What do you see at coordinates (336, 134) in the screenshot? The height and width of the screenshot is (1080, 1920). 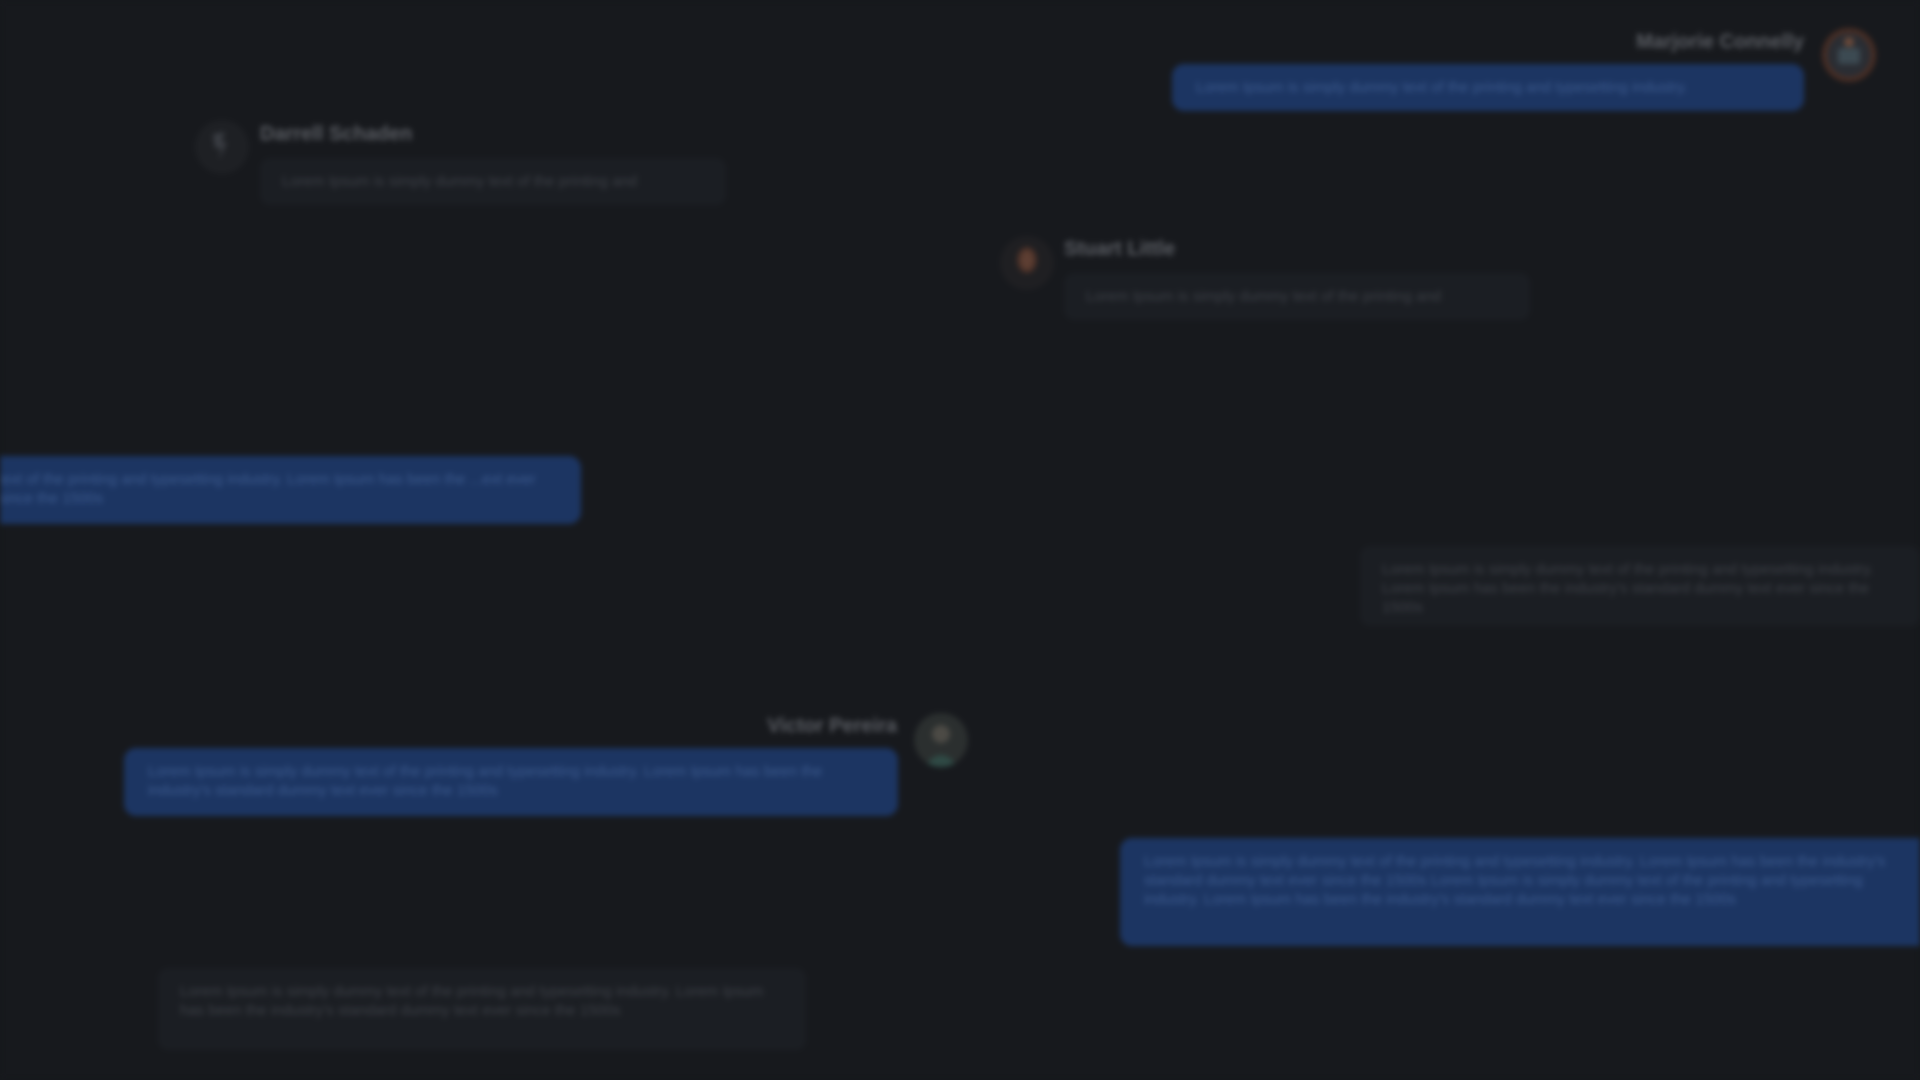 I see `author-name-darrell: Darrell Schaden` at bounding box center [336, 134].